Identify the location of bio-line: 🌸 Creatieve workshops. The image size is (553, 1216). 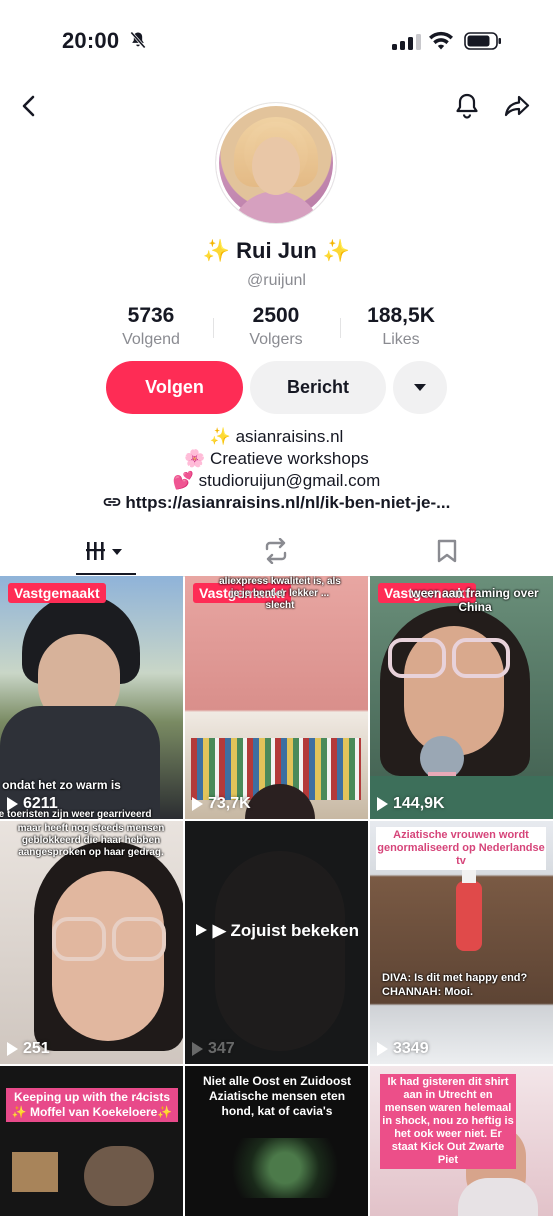
(276, 458).